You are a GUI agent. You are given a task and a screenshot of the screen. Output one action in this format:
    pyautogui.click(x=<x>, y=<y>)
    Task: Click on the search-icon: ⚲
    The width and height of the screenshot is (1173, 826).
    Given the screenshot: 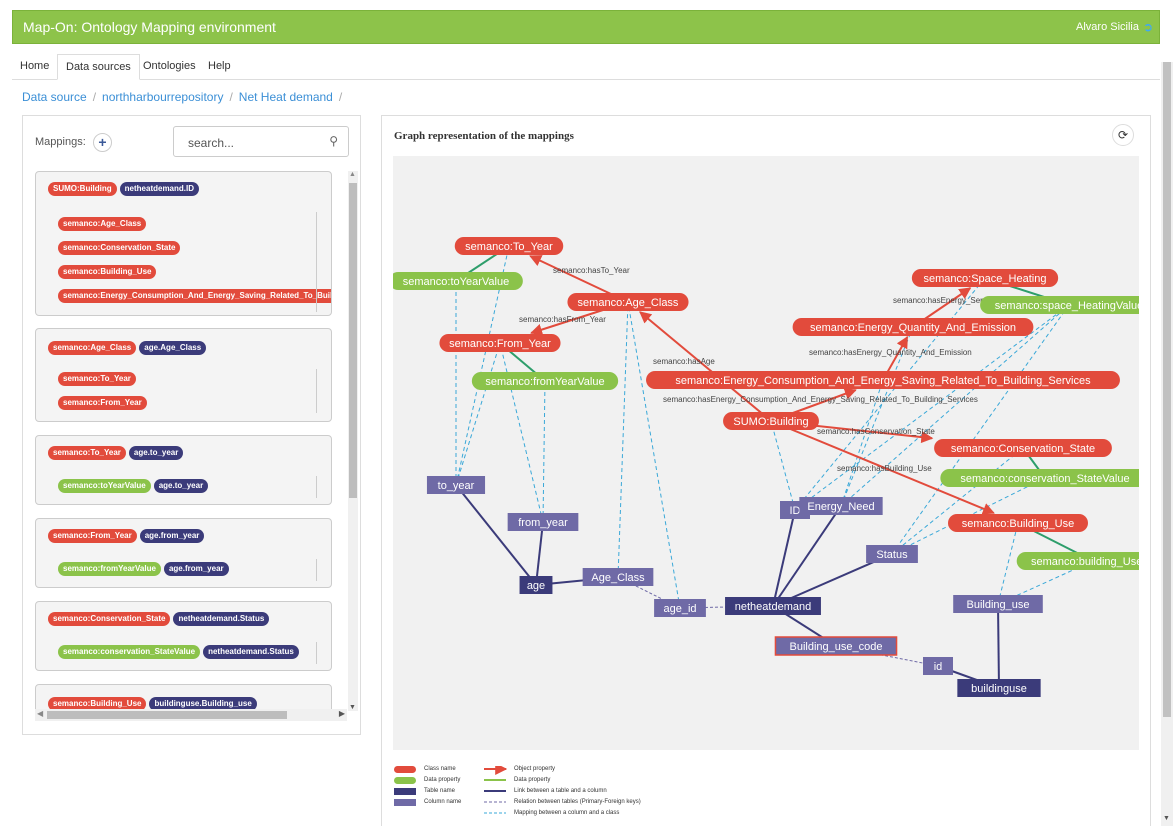 What is the action you would take?
    pyautogui.click(x=333, y=141)
    